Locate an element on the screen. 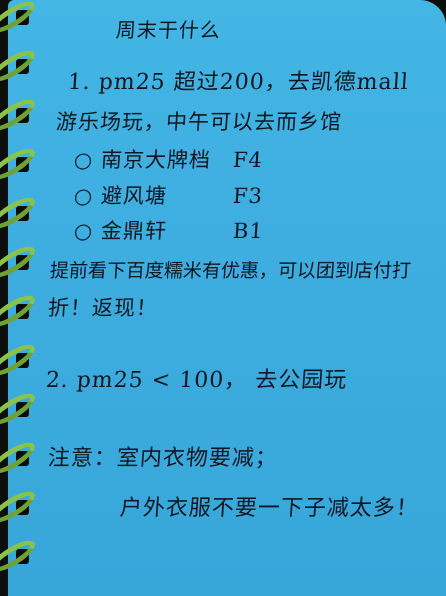 Image resolution: width=446 pixels, height=596 pixels. note-line-3: ○ 南京大牌档 F4 is located at coordinates (168, 160).